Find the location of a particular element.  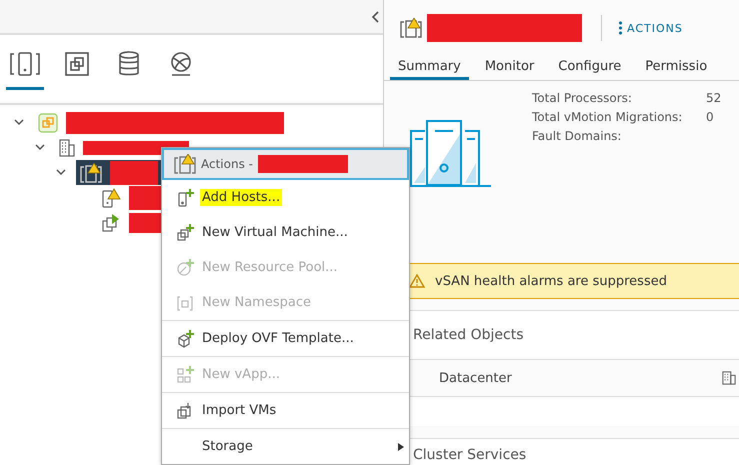

related-object-label: Datacenter is located at coordinates (475, 378).